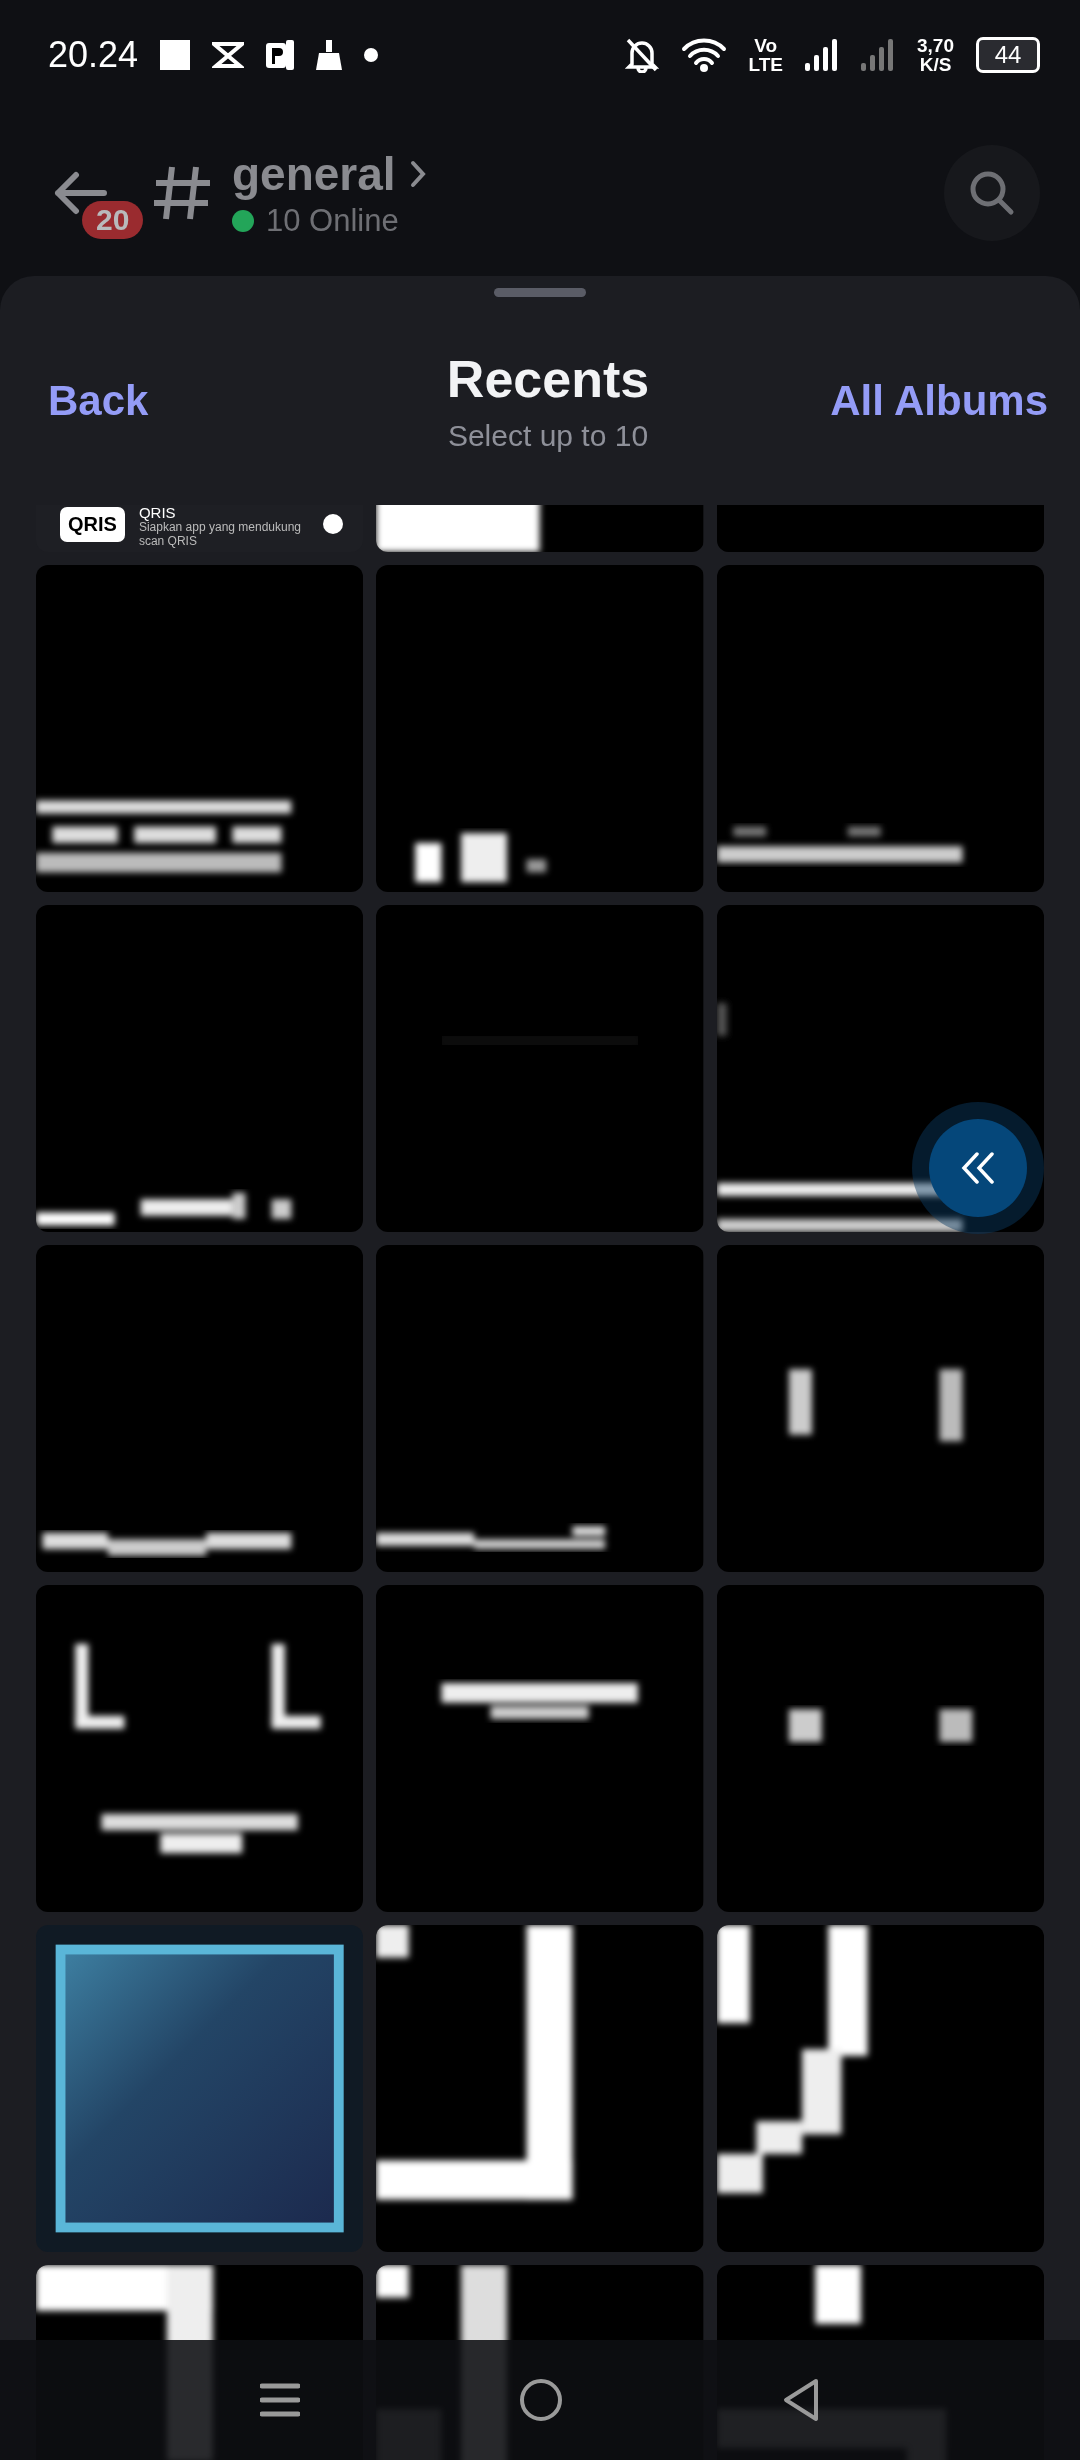 The width and height of the screenshot is (1080, 2460). I want to click on thumbnail-caption: Siapkan app yang mendukung scan QRIS, so click(220, 534).